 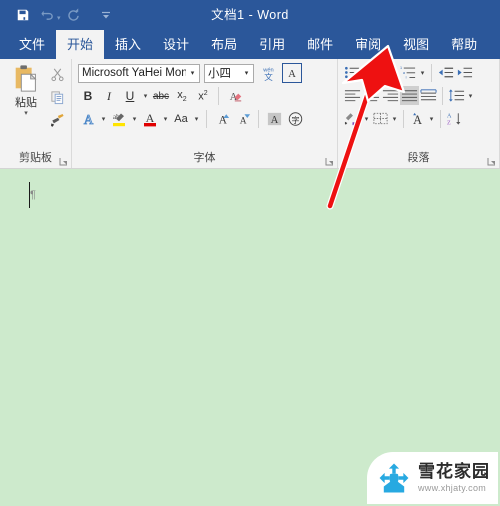 I want to click on character-shading-icon: A, so click(x=274, y=119).